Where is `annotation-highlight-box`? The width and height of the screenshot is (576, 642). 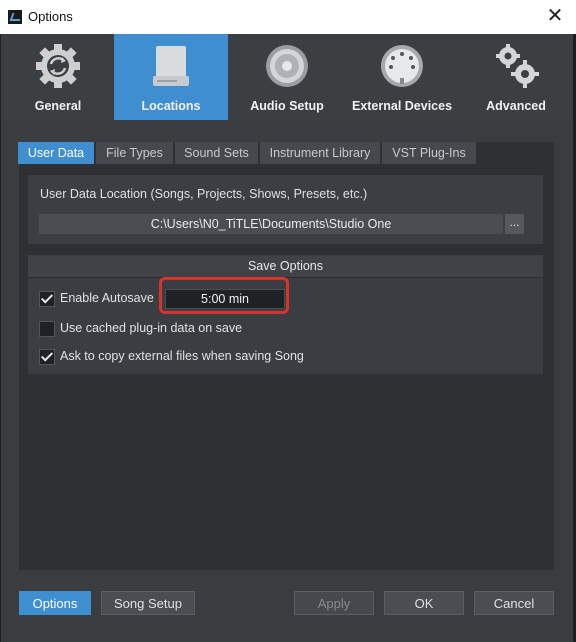
annotation-highlight-box is located at coordinates (224, 295).